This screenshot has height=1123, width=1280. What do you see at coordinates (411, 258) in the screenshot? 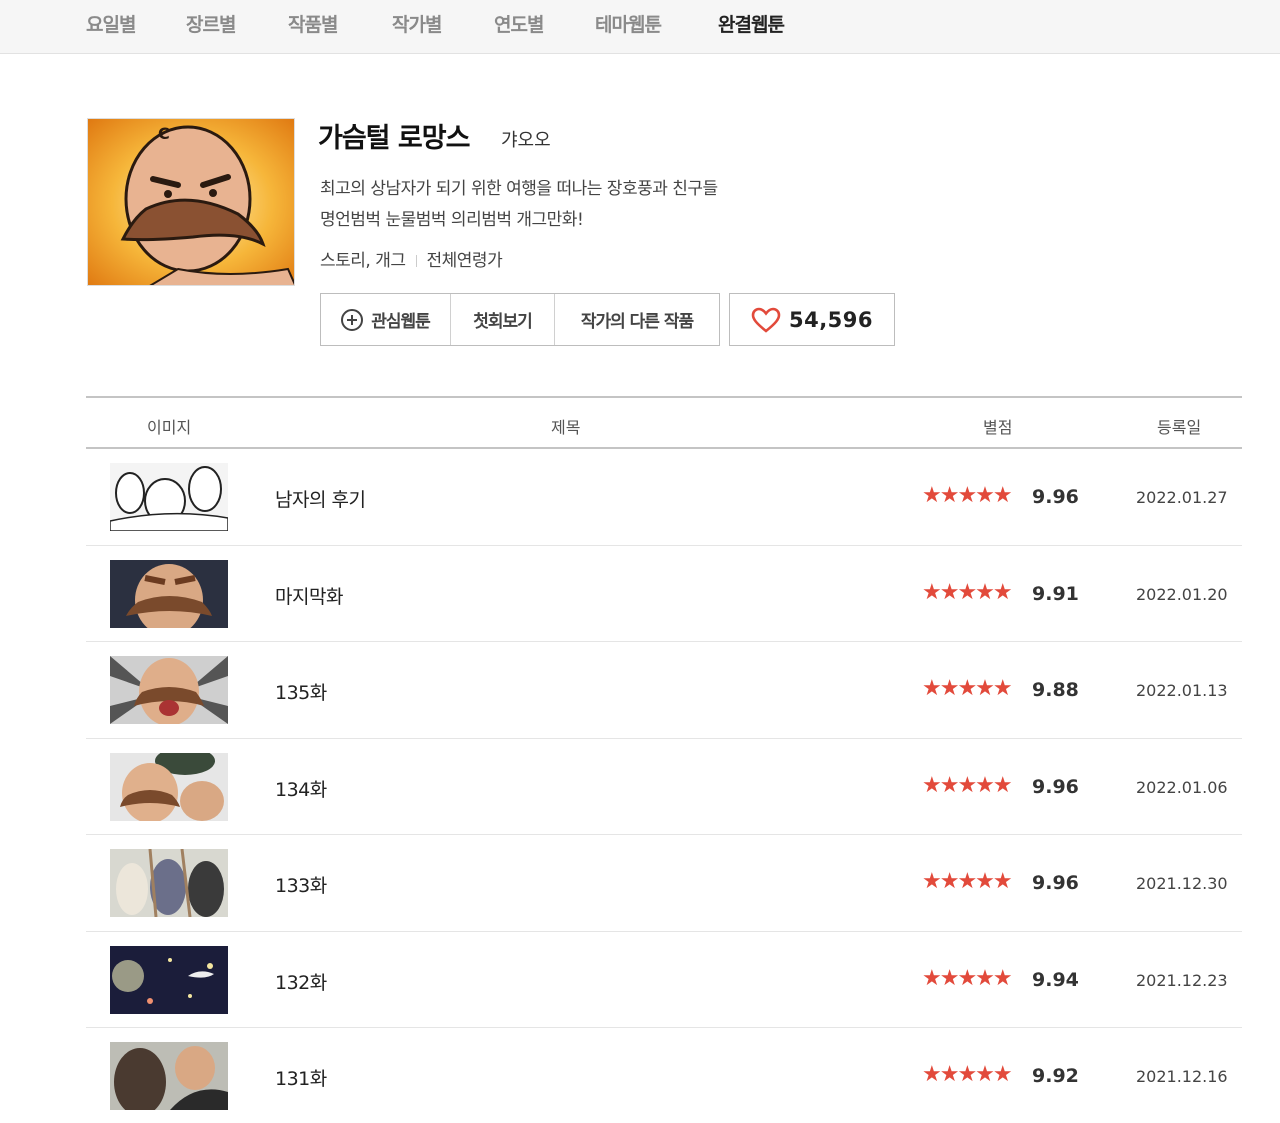
I see `webtoon-meta: 스토리, 개그 전체연령가` at bounding box center [411, 258].